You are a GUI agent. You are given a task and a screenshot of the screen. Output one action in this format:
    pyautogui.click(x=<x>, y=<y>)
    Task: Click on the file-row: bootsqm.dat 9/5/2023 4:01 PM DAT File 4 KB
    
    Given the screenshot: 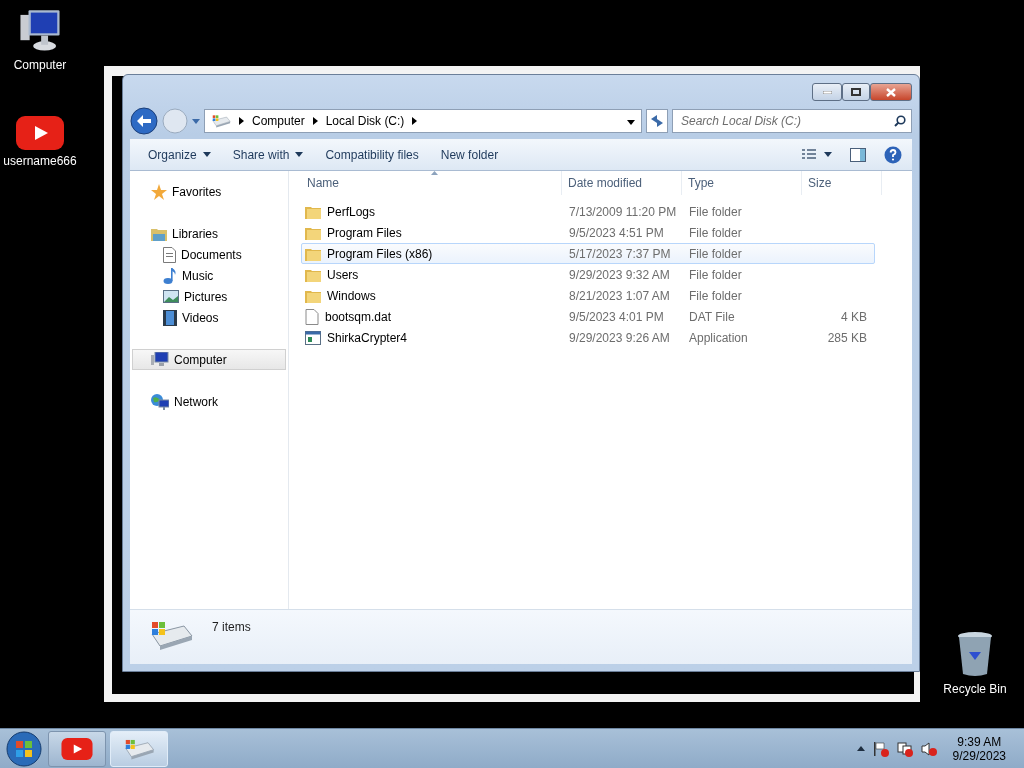 What is the action you would take?
    pyautogui.click(x=588, y=316)
    